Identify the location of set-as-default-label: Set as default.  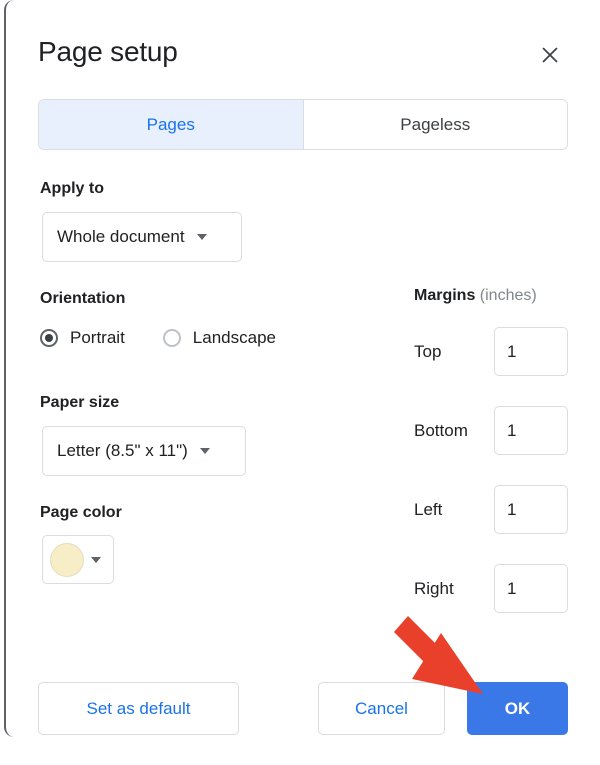
(138, 708).